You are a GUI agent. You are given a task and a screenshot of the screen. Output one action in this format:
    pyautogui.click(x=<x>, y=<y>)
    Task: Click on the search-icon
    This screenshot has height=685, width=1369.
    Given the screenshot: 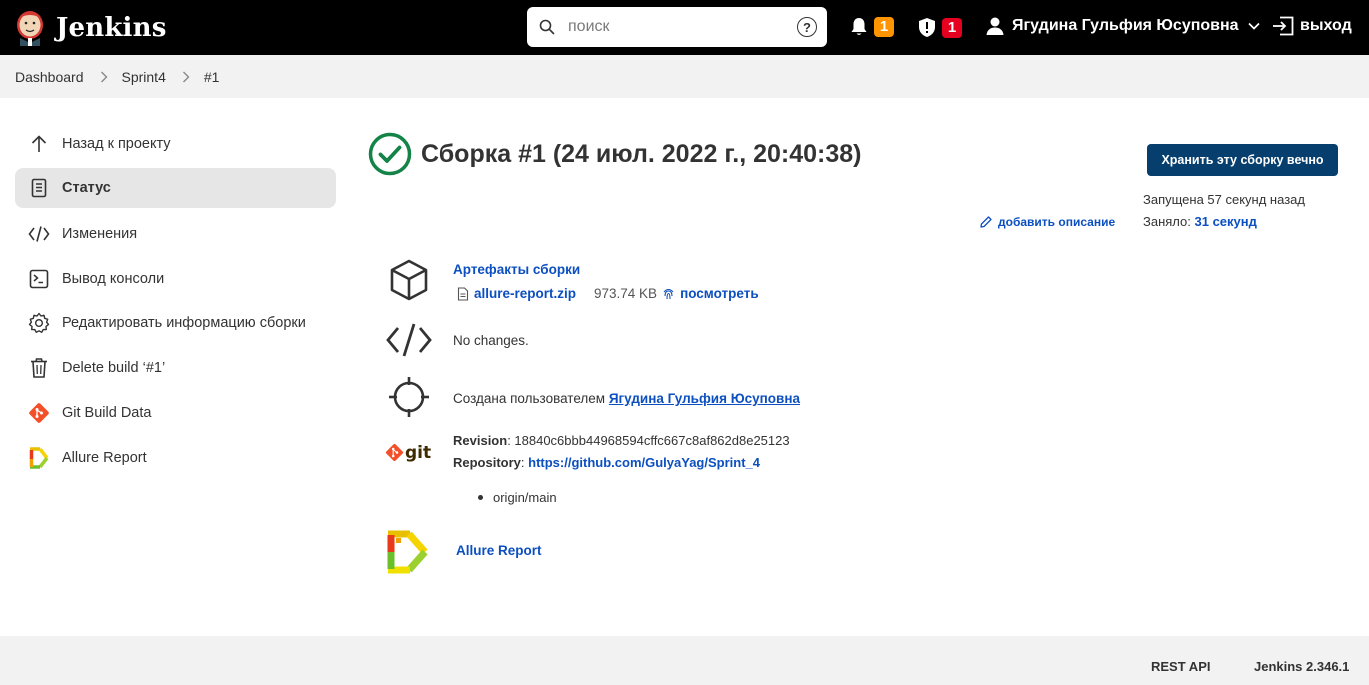 What is the action you would take?
    pyautogui.click(x=547, y=27)
    